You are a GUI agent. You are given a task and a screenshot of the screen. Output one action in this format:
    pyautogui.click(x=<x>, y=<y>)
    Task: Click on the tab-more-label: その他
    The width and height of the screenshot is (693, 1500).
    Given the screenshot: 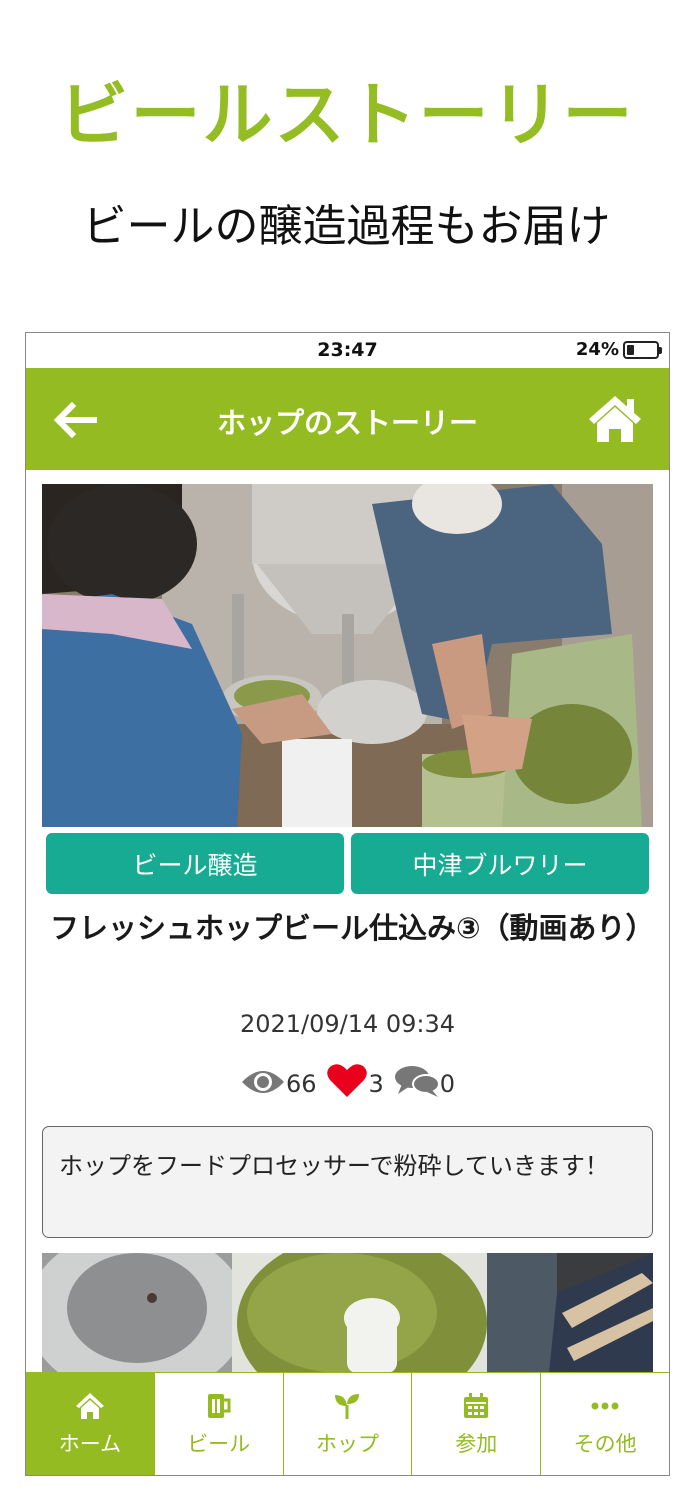 What is the action you would take?
    pyautogui.click(x=605, y=1444)
    